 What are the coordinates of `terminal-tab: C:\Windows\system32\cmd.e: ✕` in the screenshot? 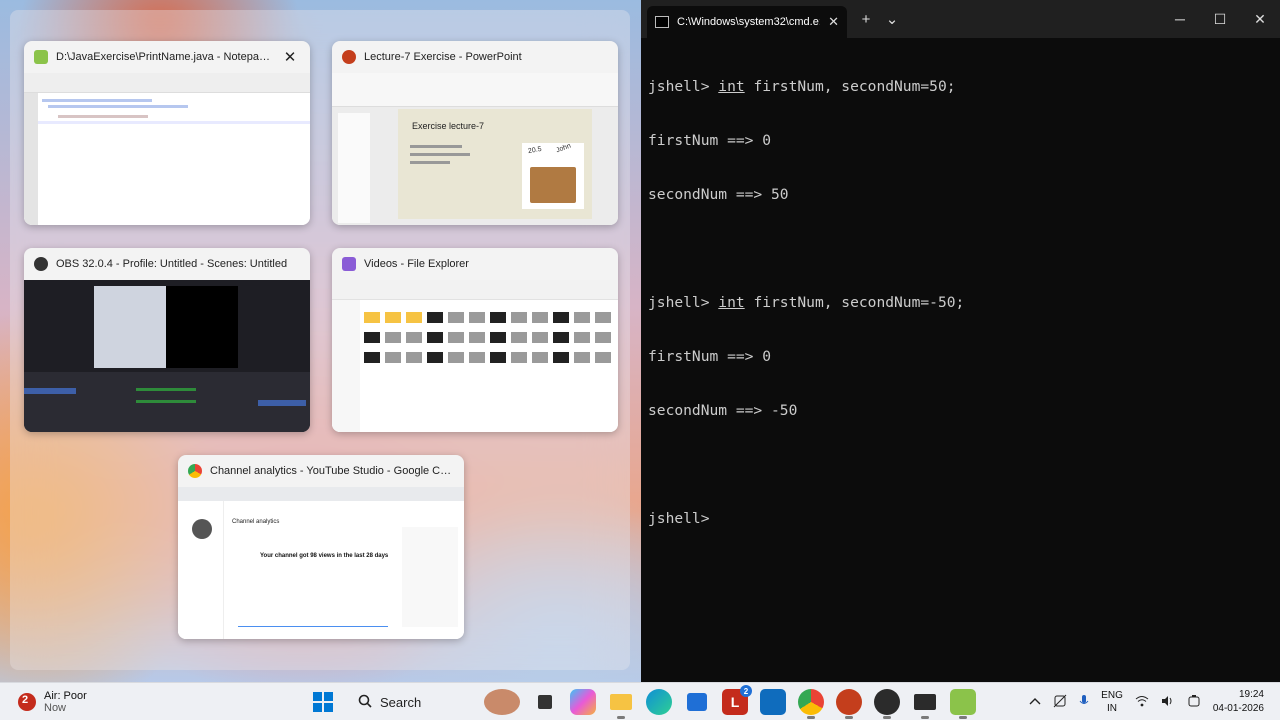 It's located at (747, 22).